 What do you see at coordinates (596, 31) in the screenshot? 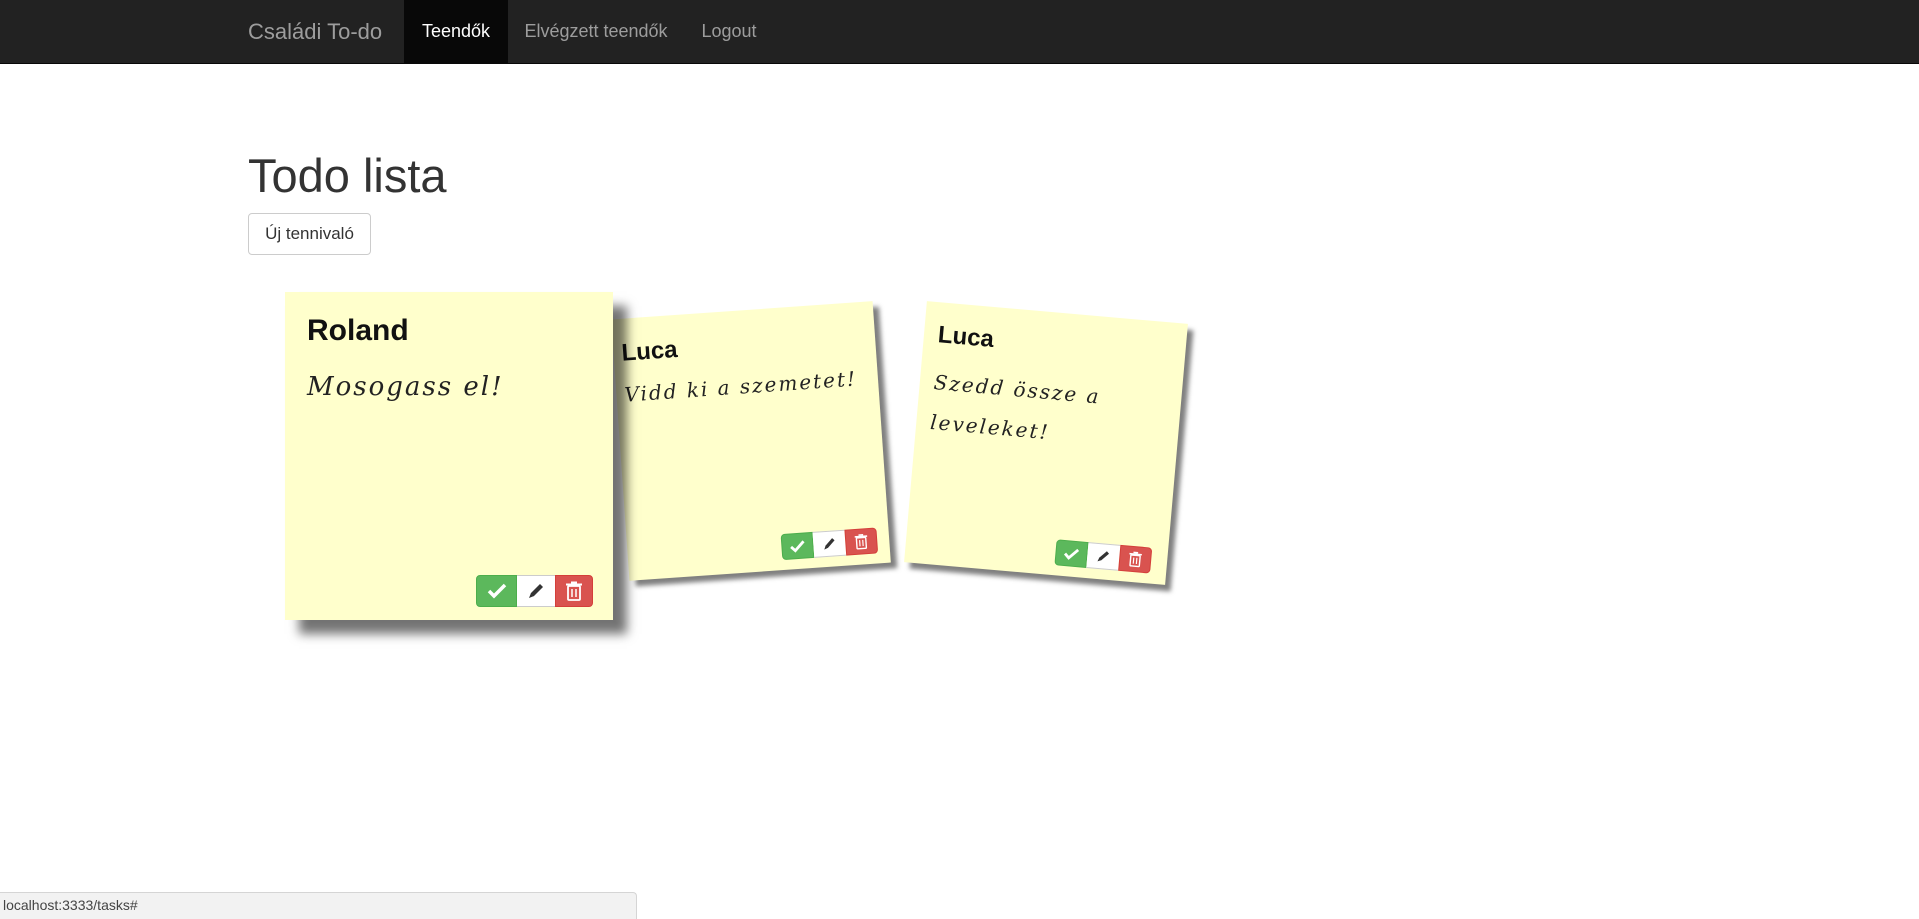
I see `nav-item-completed-tasks: Elvégzett teendők` at bounding box center [596, 31].